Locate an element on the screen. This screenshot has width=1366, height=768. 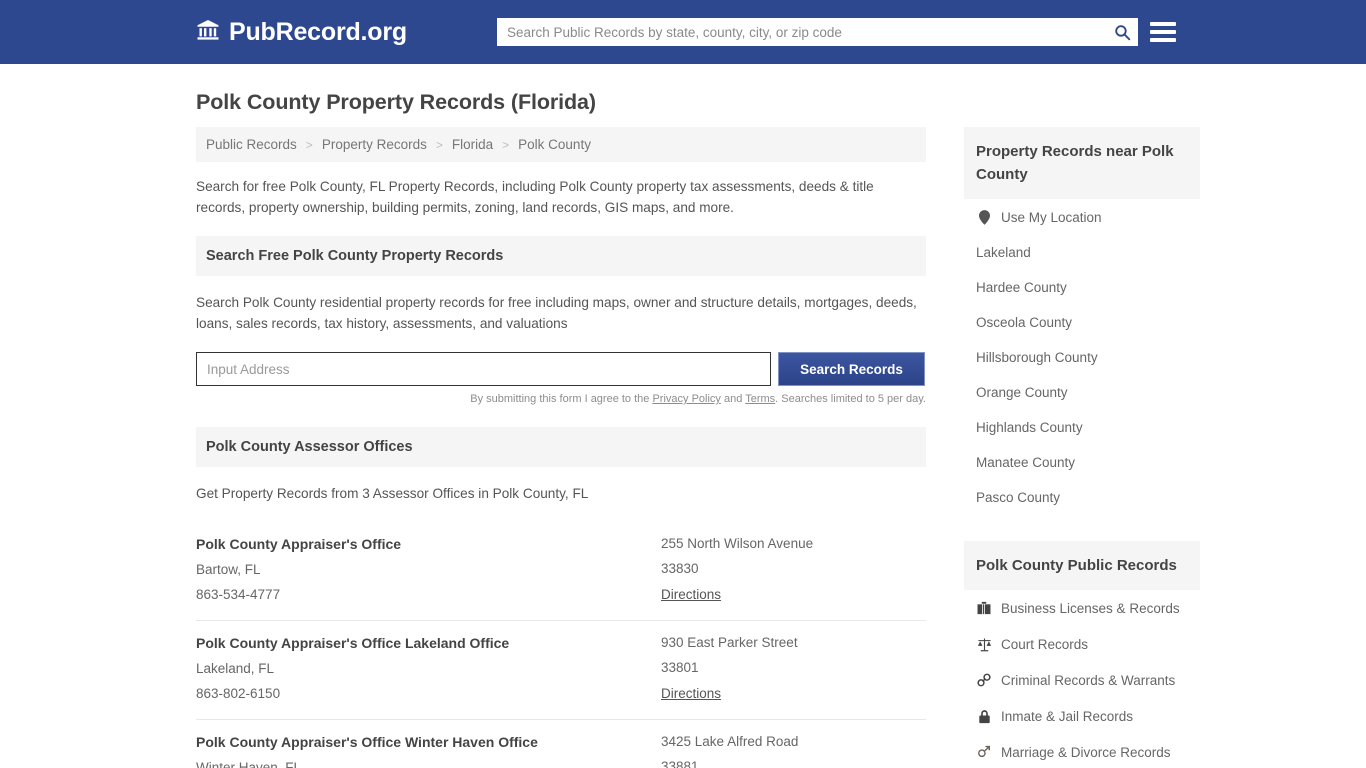
sidebar-item-pasco-county: Pasco County is located at coordinates (1082, 497).